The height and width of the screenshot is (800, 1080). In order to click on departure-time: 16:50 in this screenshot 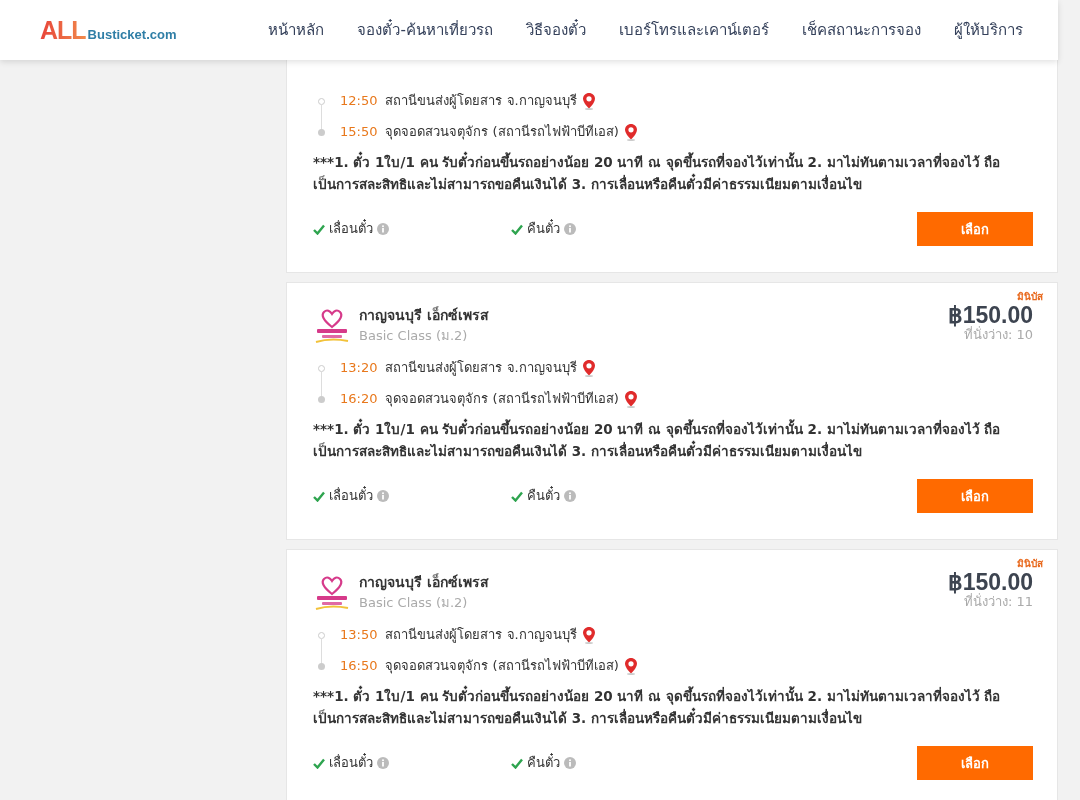, I will do `click(359, 666)`.